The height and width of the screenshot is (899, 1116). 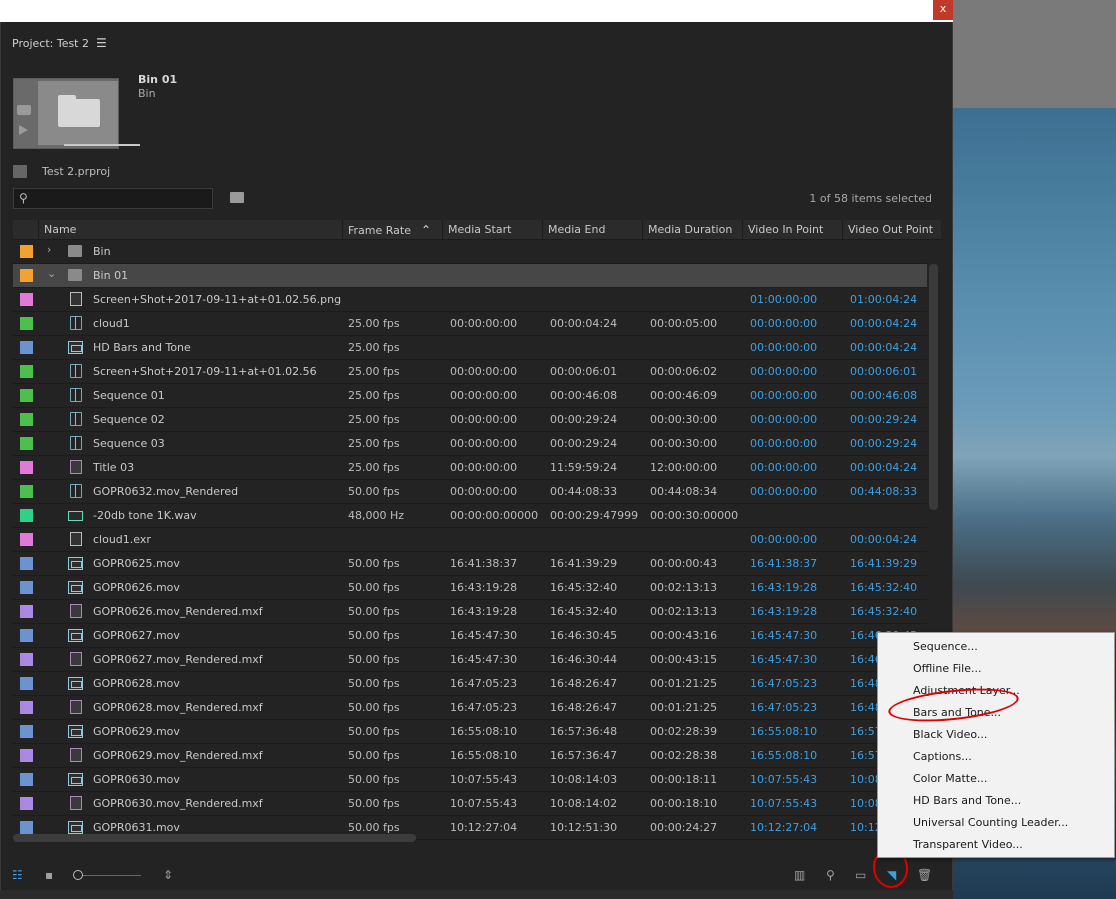 What do you see at coordinates (129, 444) in the screenshot?
I see `cell-name: Sequence 03` at bounding box center [129, 444].